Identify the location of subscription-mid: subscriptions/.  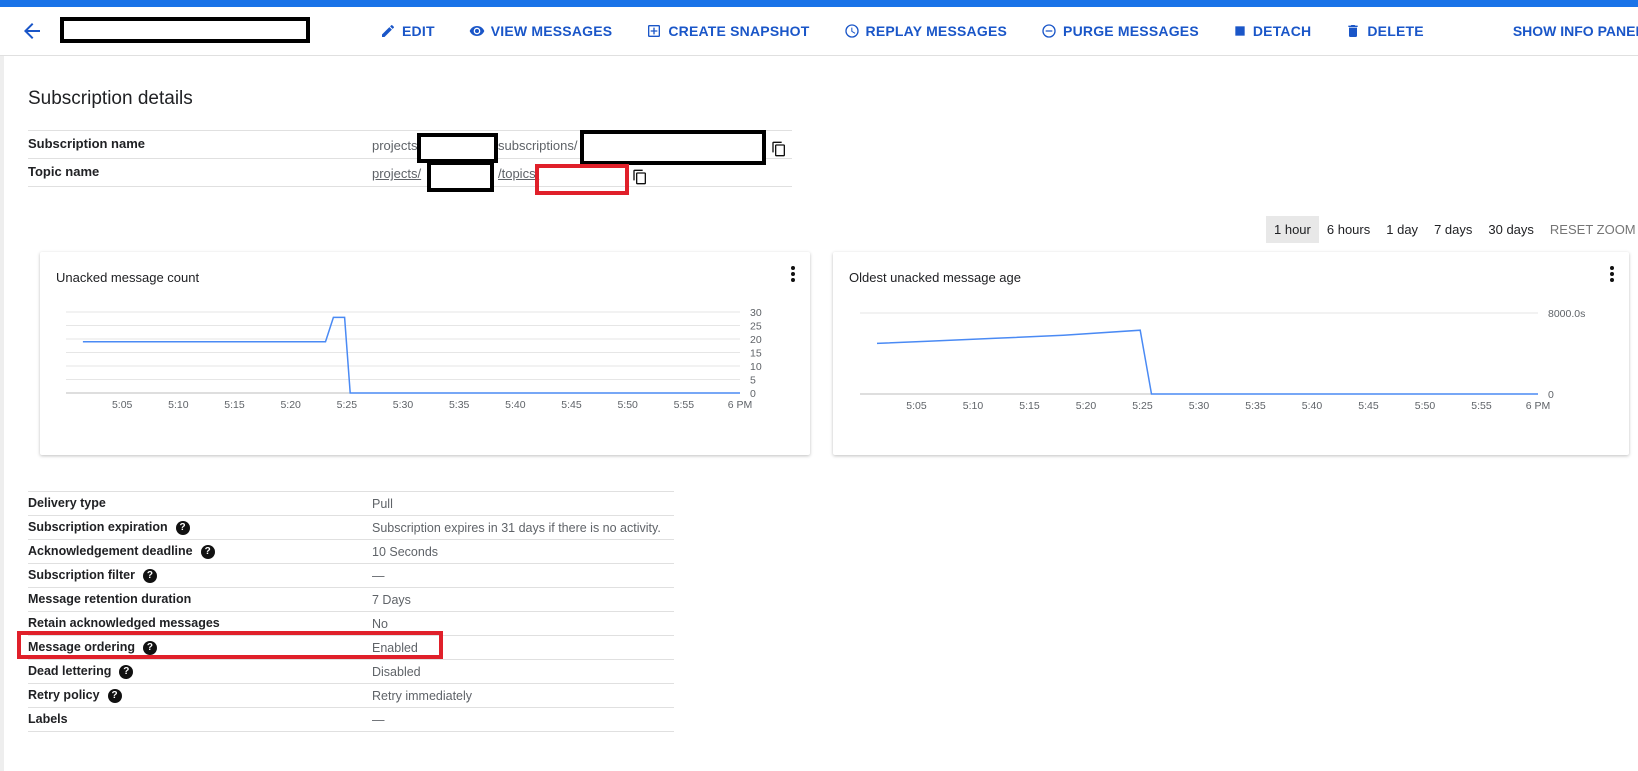
(538, 145).